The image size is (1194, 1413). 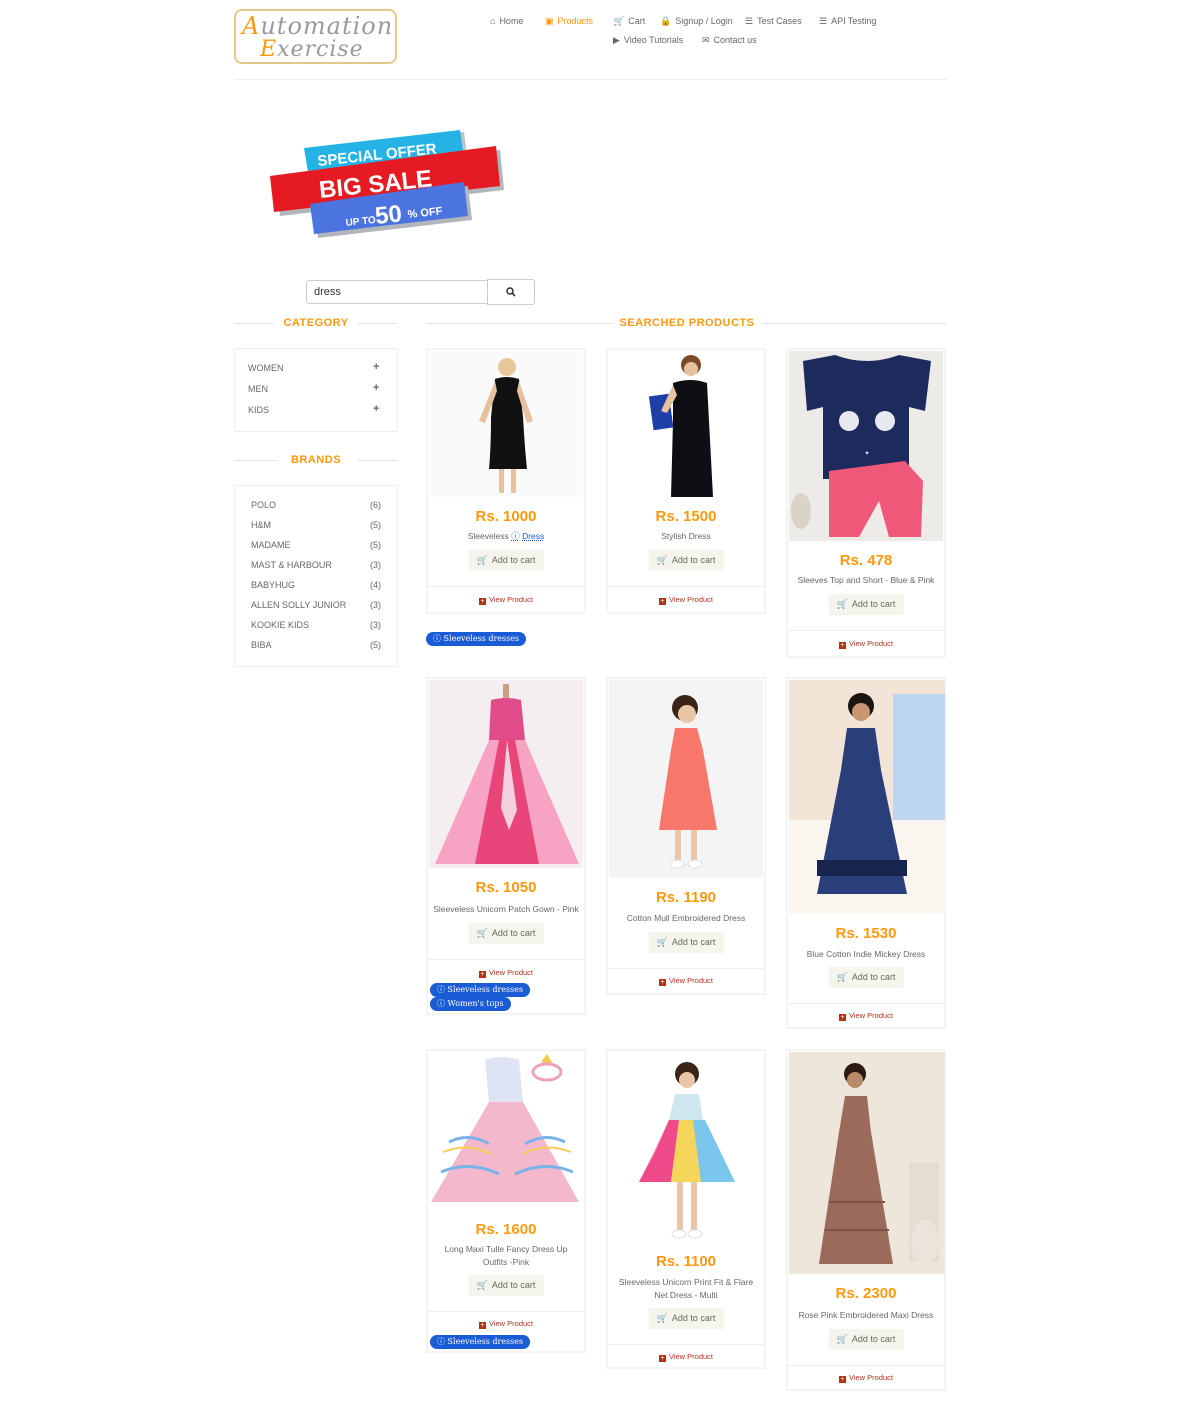 I want to click on brand-hm: H&M, so click(x=261, y=525).